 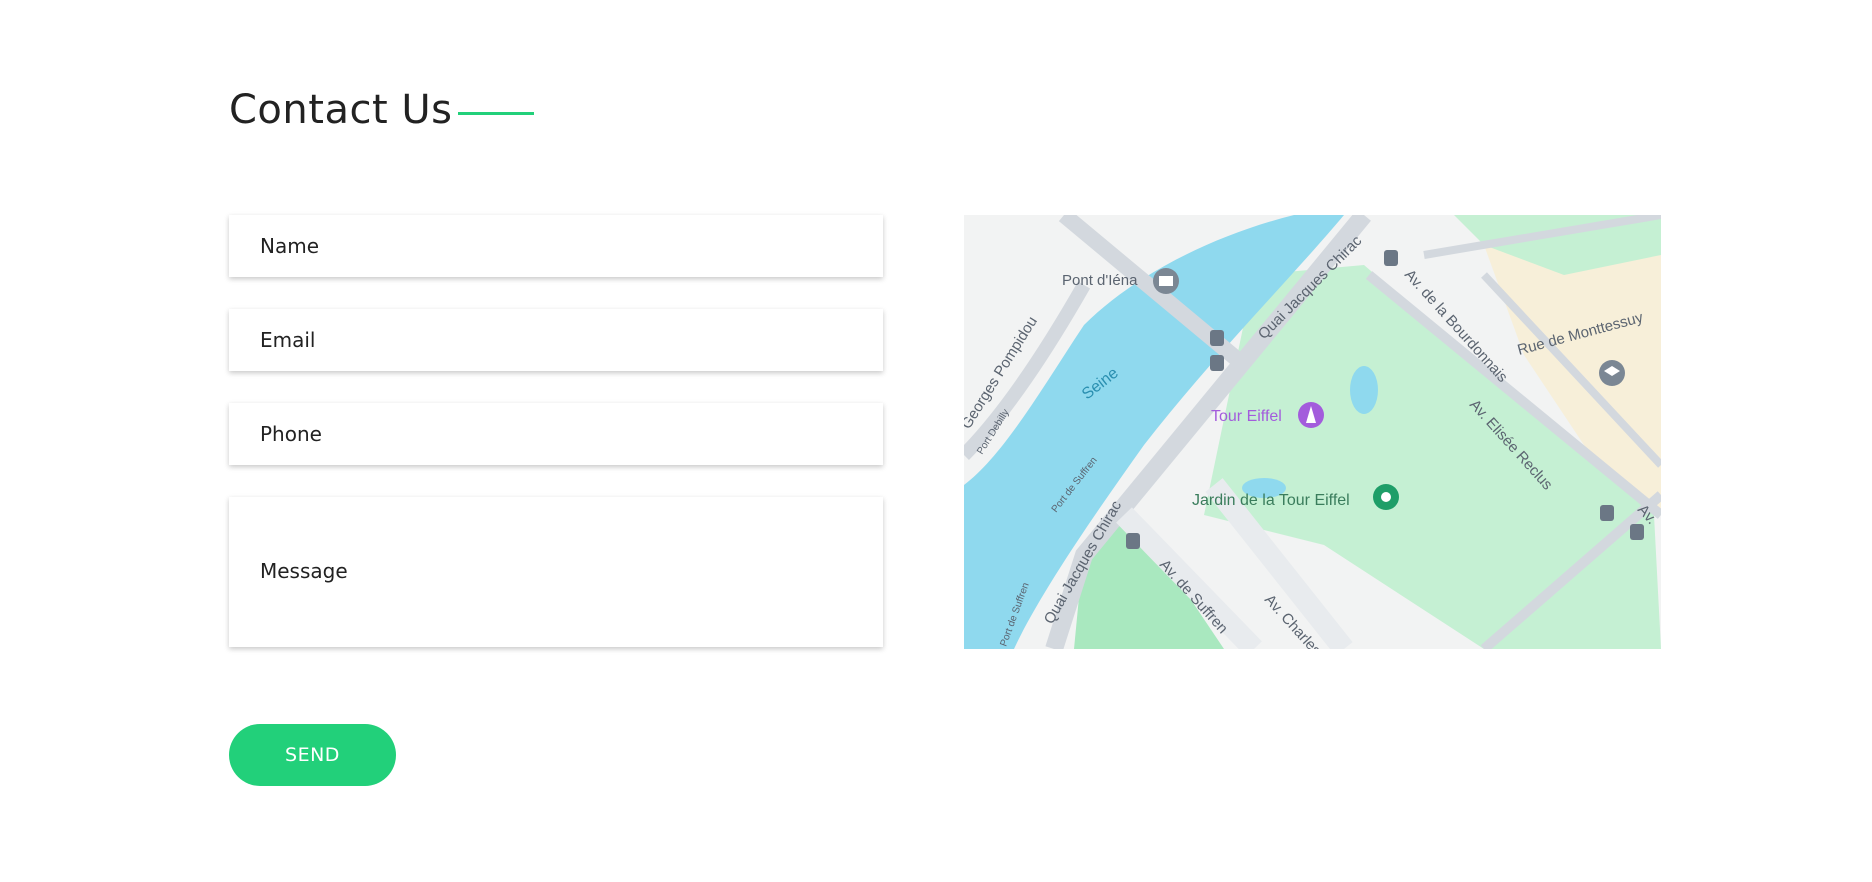 I want to click on section-header: Contact Us, so click(x=382, y=110).